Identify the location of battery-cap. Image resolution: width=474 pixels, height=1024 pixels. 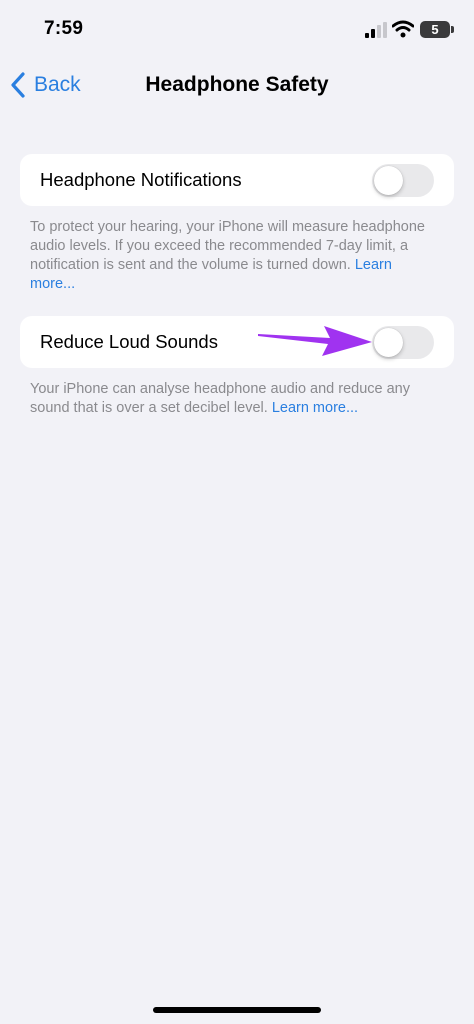
(452, 29).